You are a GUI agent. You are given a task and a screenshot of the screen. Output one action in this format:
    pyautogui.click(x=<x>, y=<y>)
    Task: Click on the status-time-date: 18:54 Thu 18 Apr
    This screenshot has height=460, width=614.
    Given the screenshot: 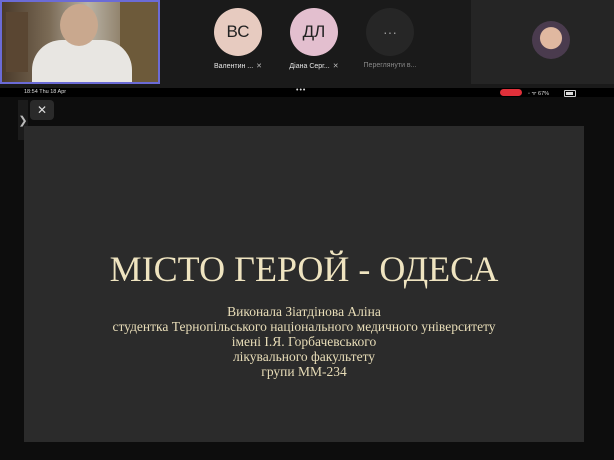 What is the action you would take?
    pyautogui.click(x=45, y=92)
    